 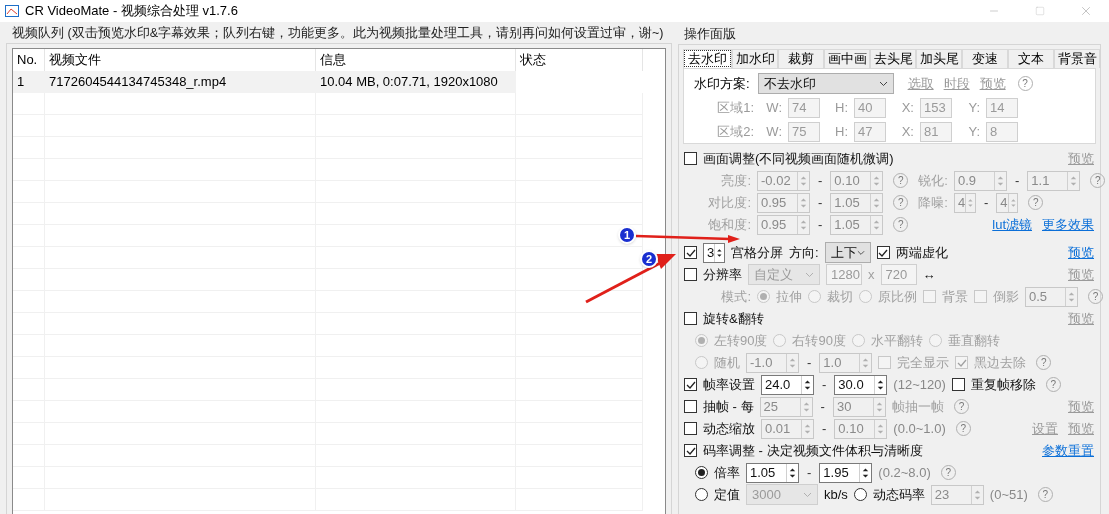 I want to click on tab: 背景音, so click(x=1077, y=58).